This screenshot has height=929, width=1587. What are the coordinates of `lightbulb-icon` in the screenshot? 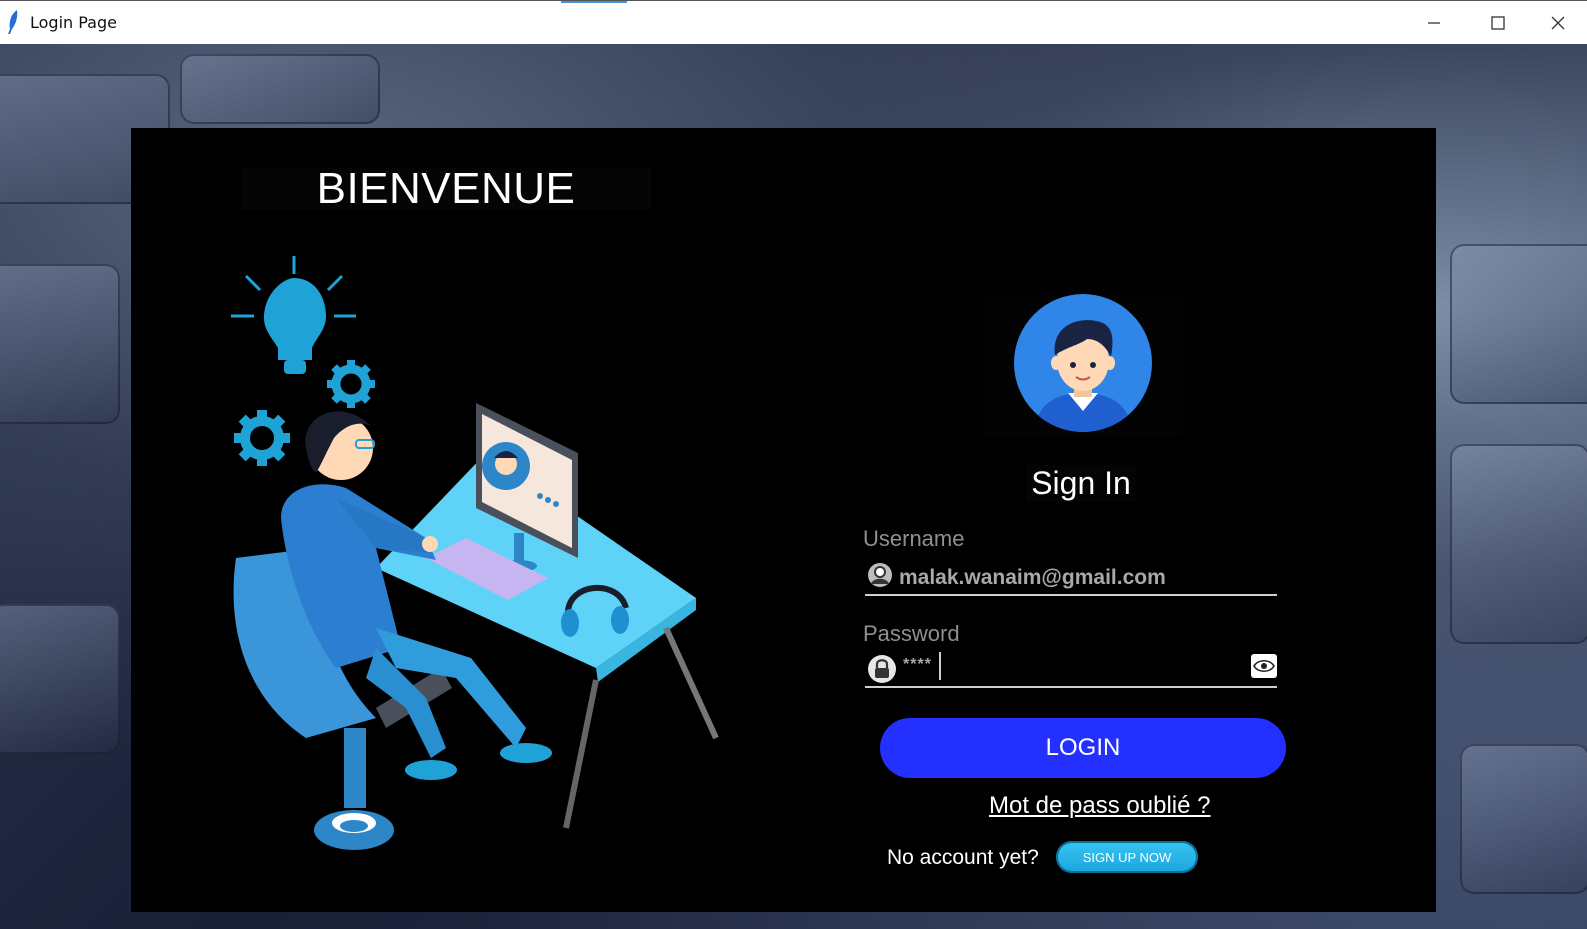 It's located at (293, 315).